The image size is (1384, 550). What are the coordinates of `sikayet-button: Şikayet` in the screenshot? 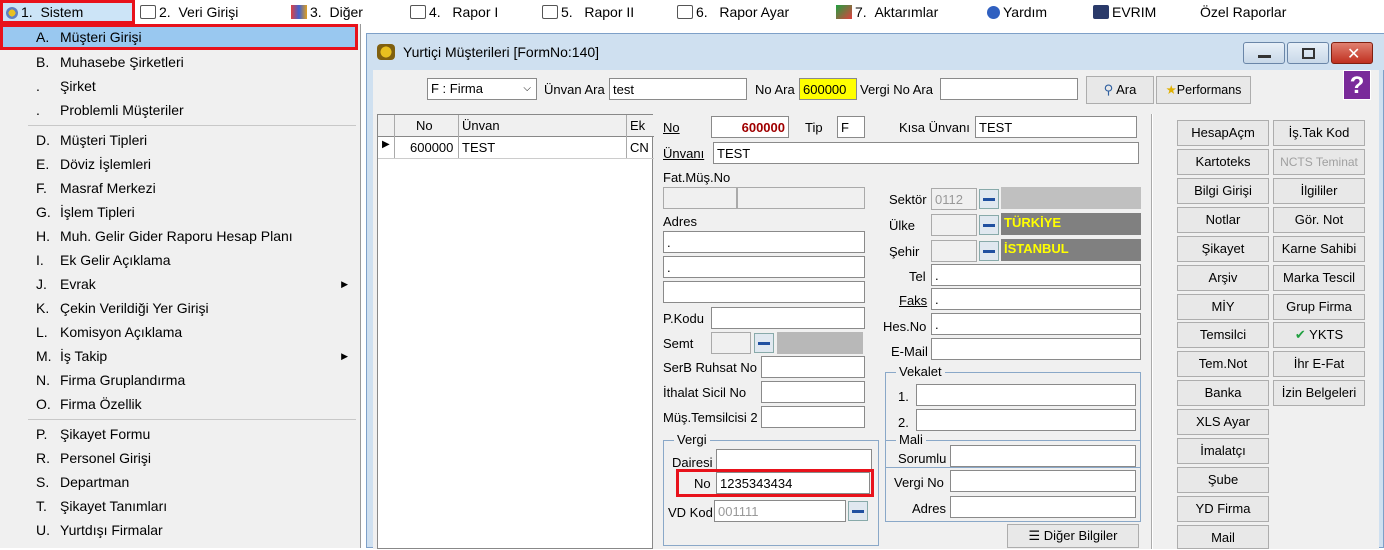 It's located at (1223, 249).